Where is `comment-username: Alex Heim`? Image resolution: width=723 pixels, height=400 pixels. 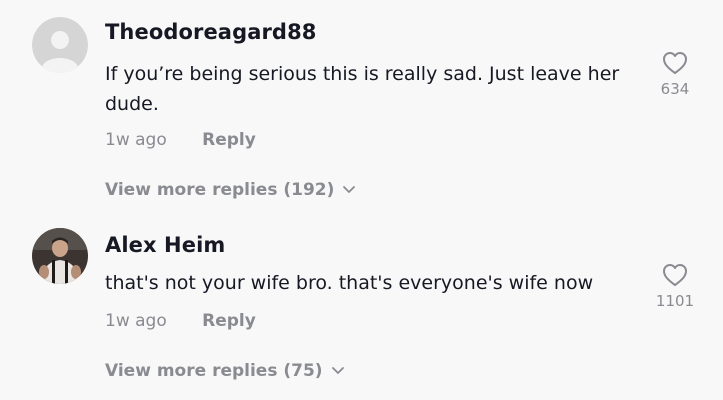
comment-username: Alex Heim is located at coordinates (165, 245).